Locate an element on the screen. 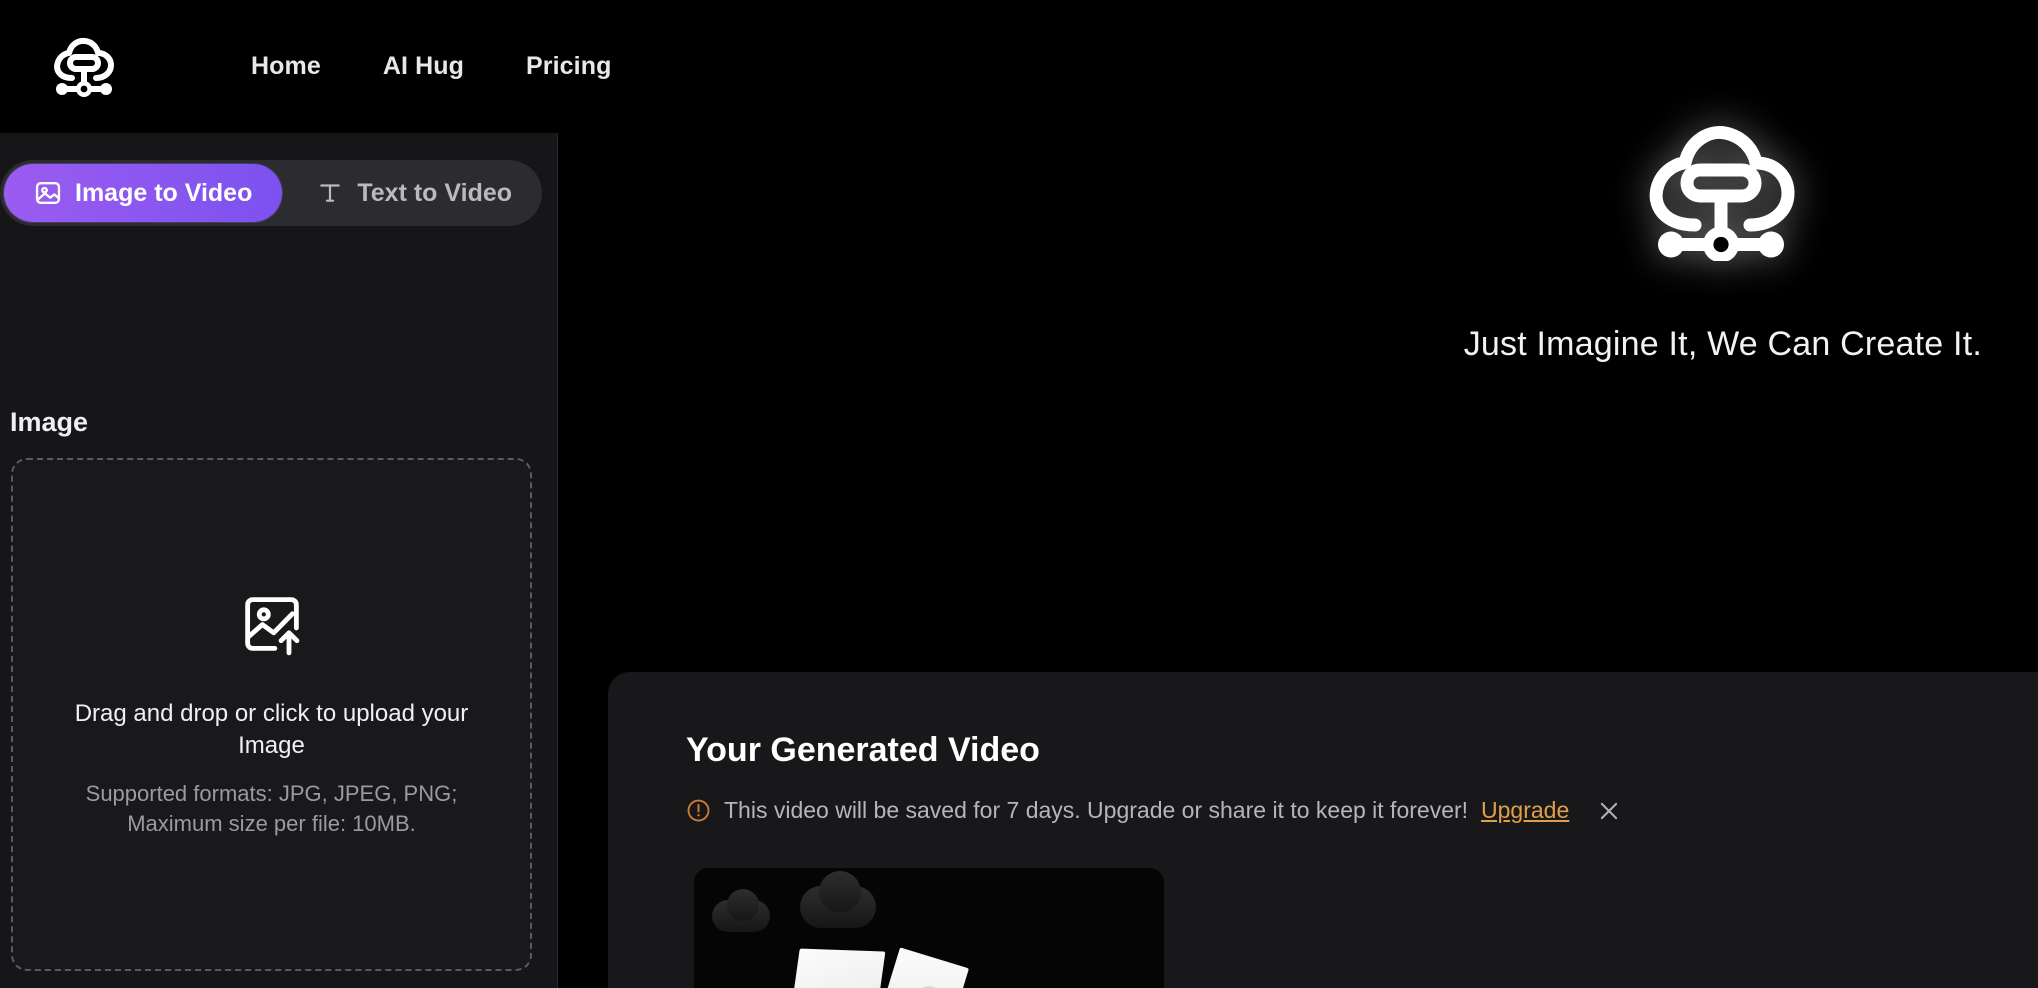 The image size is (2038, 988). tab-image-to-video: Image to Video is located at coordinates (143, 193).